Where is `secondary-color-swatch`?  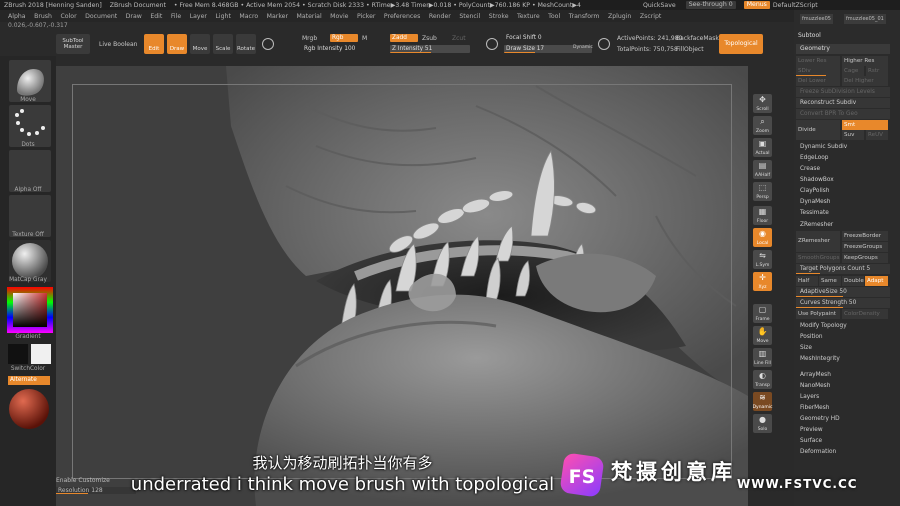 secondary-color-swatch is located at coordinates (41, 354).